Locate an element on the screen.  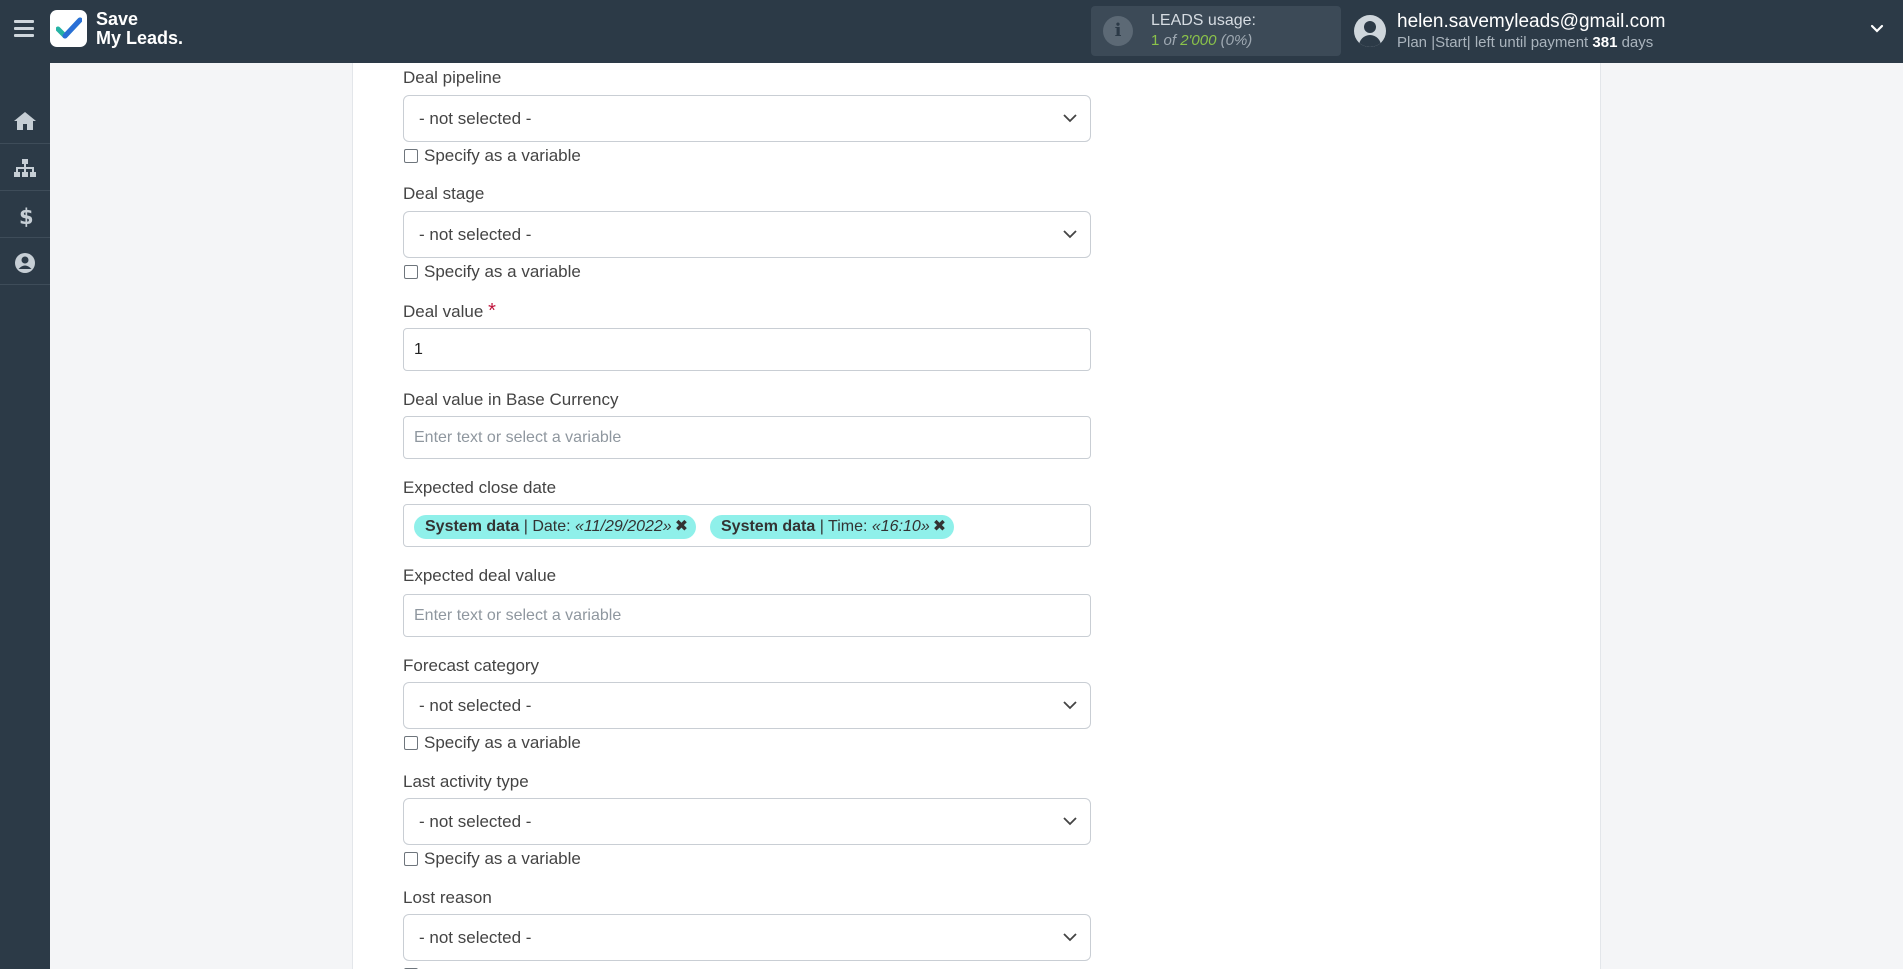
deal-pipeline-value: - not selected - is located at coordinates (475, 118).